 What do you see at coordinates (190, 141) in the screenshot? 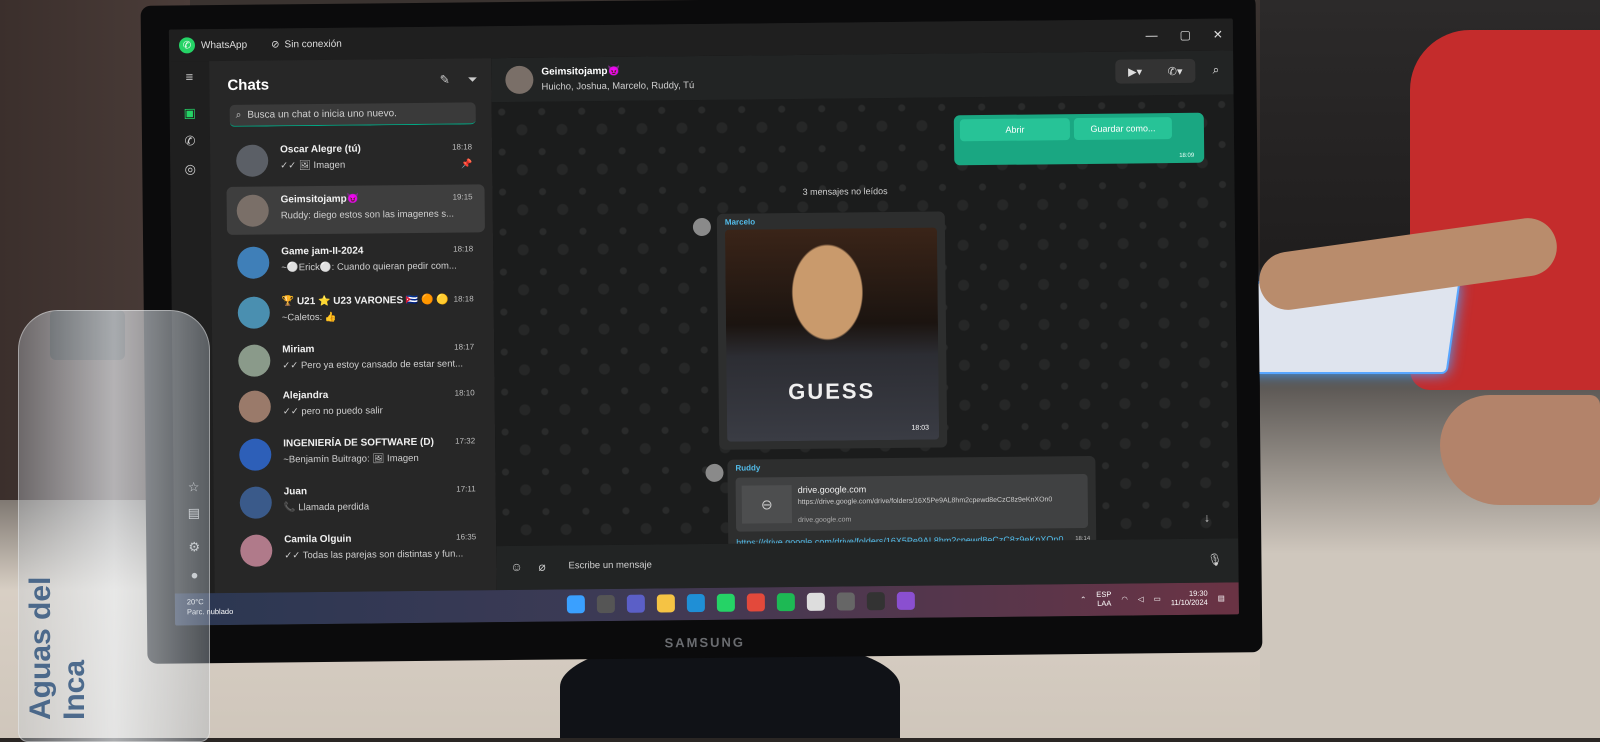
I see `calls-icon: ✆` at bounding box center [190, 141].